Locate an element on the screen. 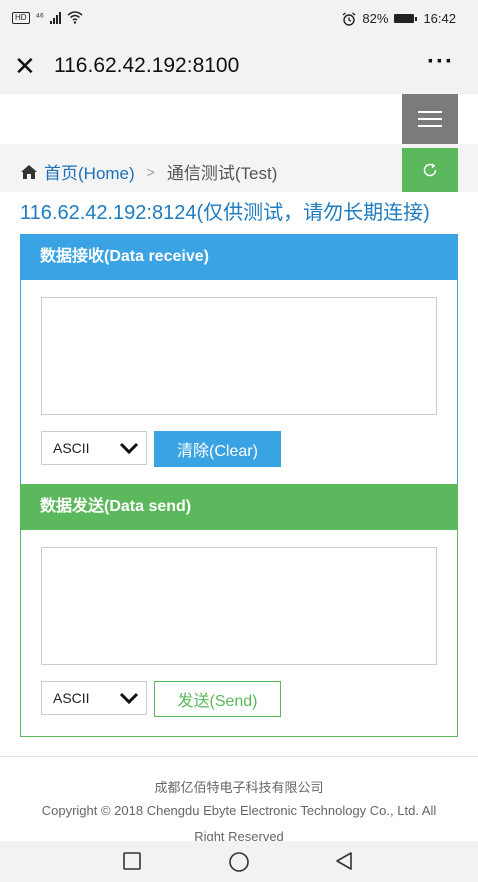 Image resolution: width=478 pixels, height=882 pixels. footer-divider is located at coordinates (239, 756).